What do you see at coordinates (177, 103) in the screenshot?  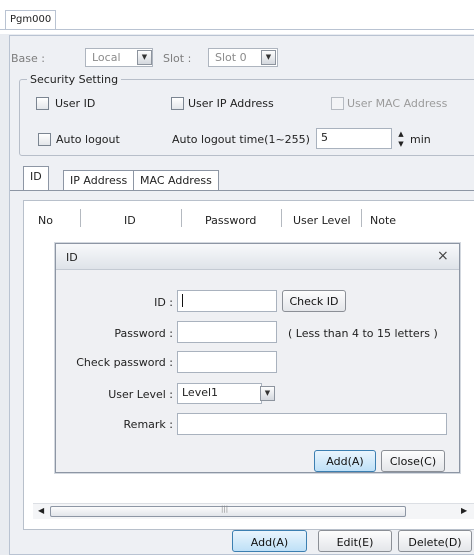 I see `user-ip-checkbox` at bounding box center [177, 103].